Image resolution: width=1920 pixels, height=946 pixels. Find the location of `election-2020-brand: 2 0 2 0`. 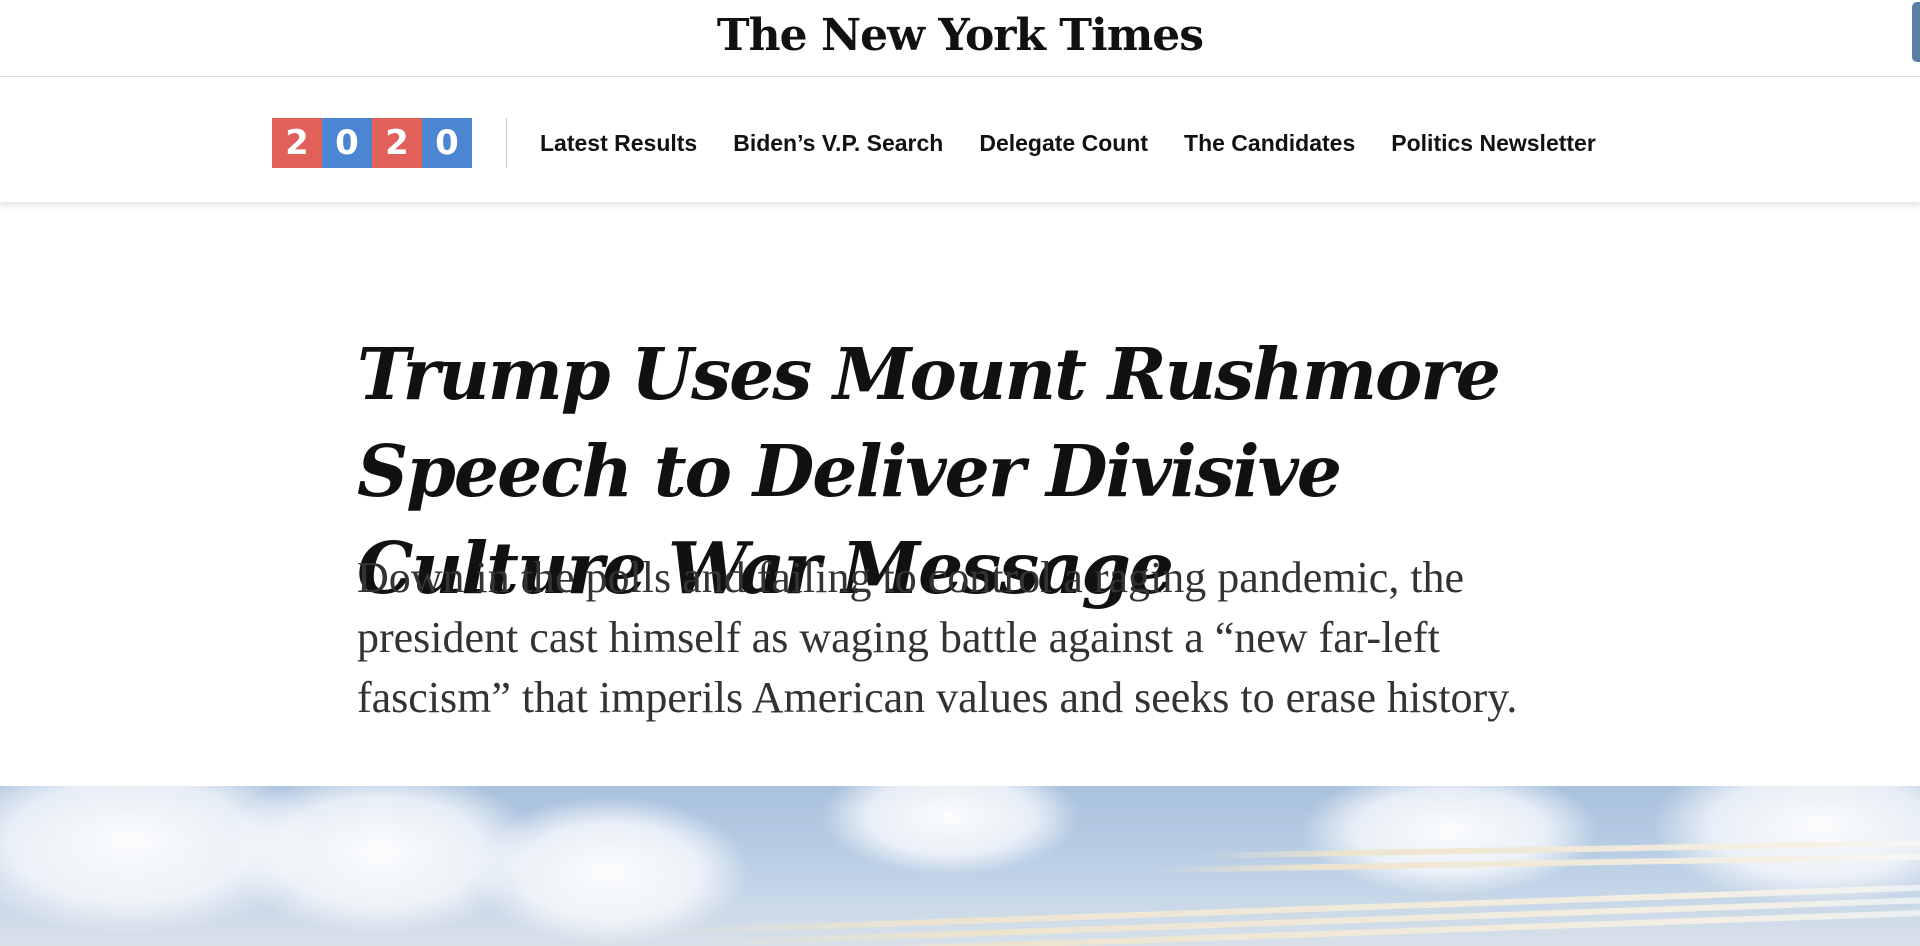

election-2020-brand: 2 0 2 0 is located at coordinates (372, 143).